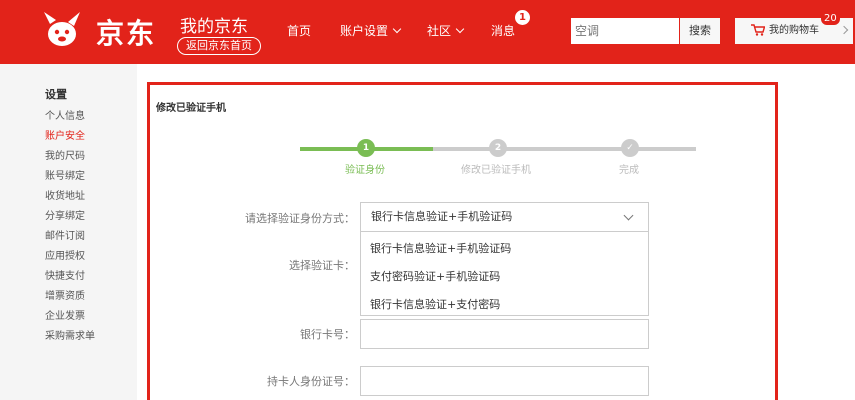 The height and width of the screenshot is (400, 855). I want to click on back-home-link: 返回京东首页, so click(219, 46).